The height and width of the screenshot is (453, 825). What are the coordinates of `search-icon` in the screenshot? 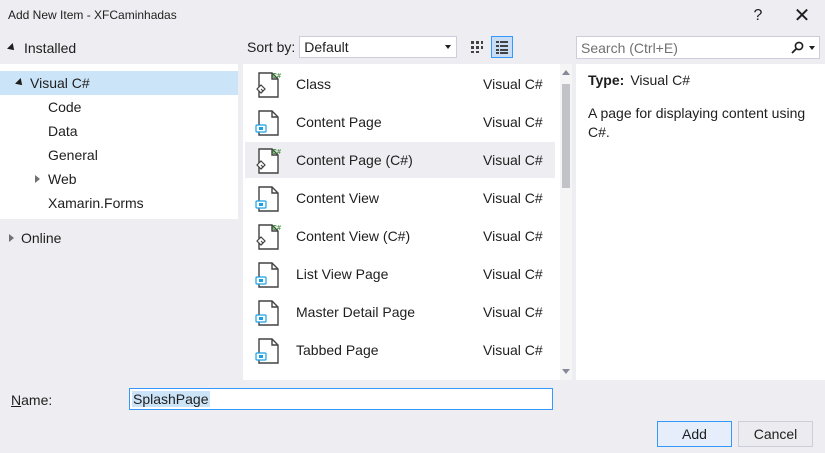 It's located at (803, 47).